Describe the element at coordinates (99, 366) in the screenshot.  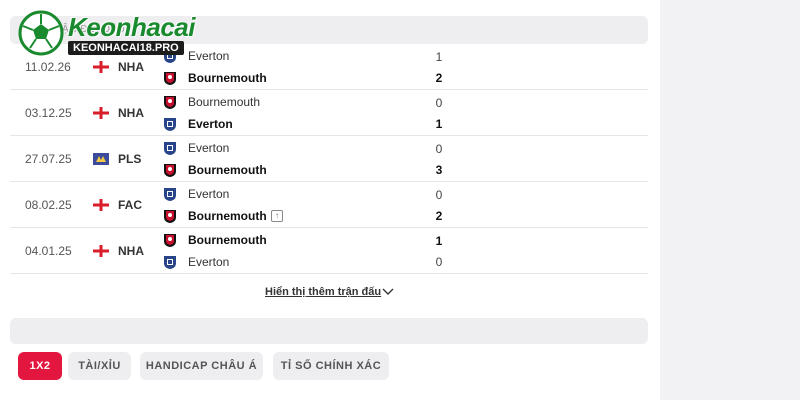
I see `odds-tab: TÀI/XỈU` at that location.